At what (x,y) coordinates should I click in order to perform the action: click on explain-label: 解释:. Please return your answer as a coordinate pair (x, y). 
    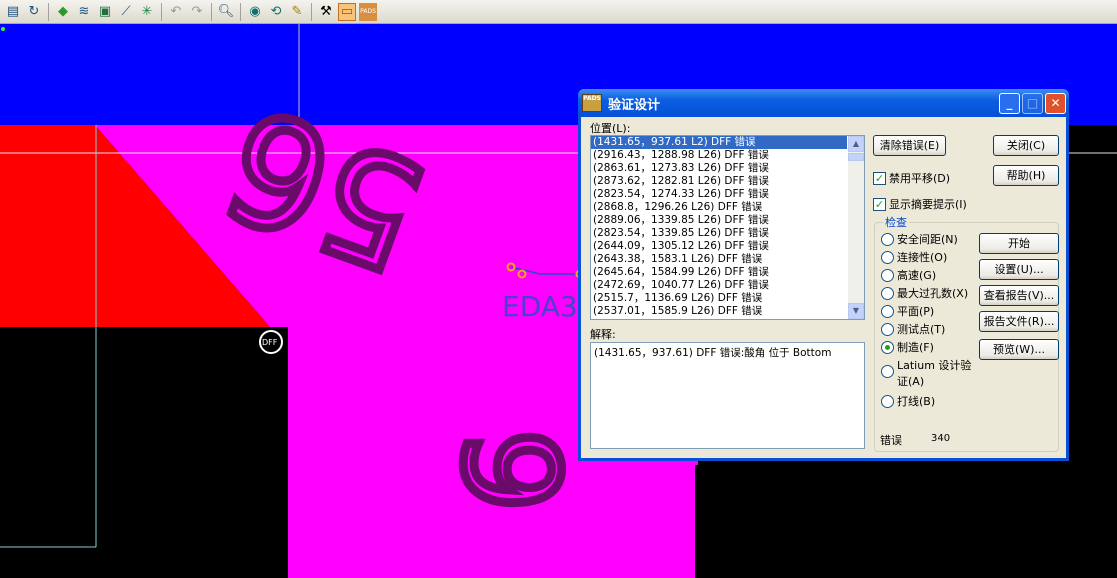
    Looking at the image, I should click on (603, 334).